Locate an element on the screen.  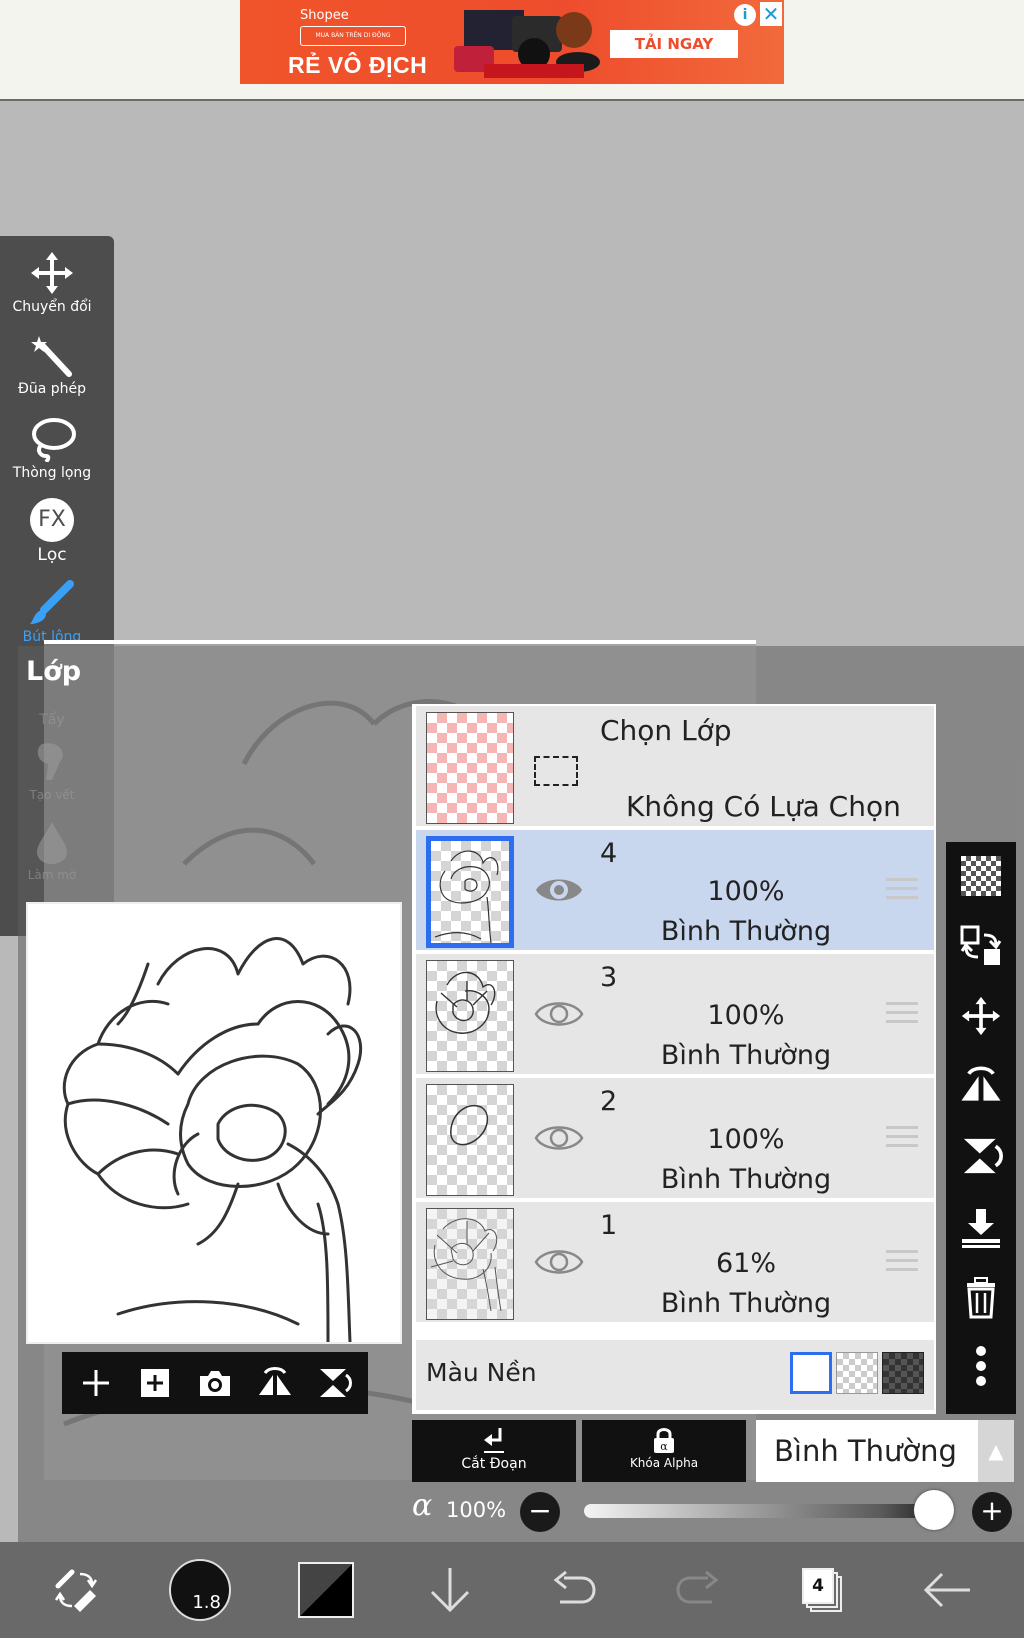
merge-down-icon is located at coordinates (981, 1228).